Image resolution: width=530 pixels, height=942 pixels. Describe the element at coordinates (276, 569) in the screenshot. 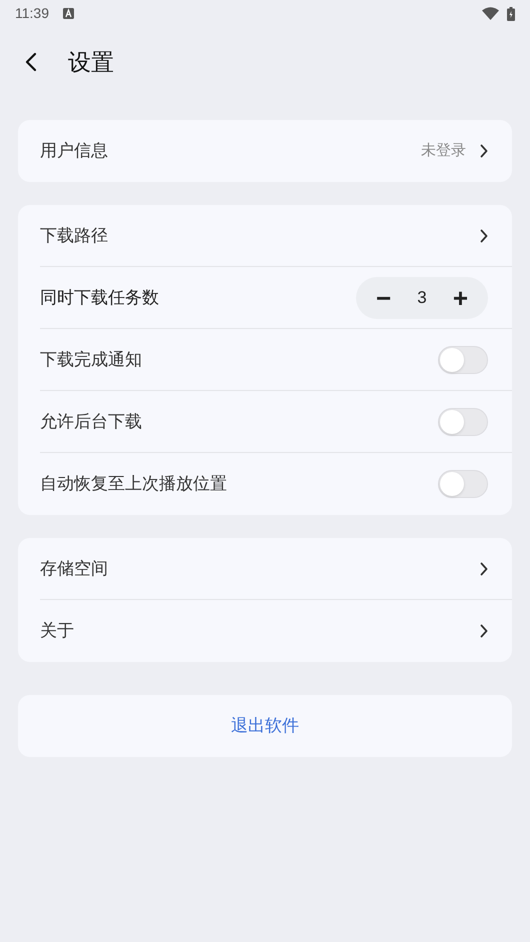

I see `settings-row: 存储空间` at that location.